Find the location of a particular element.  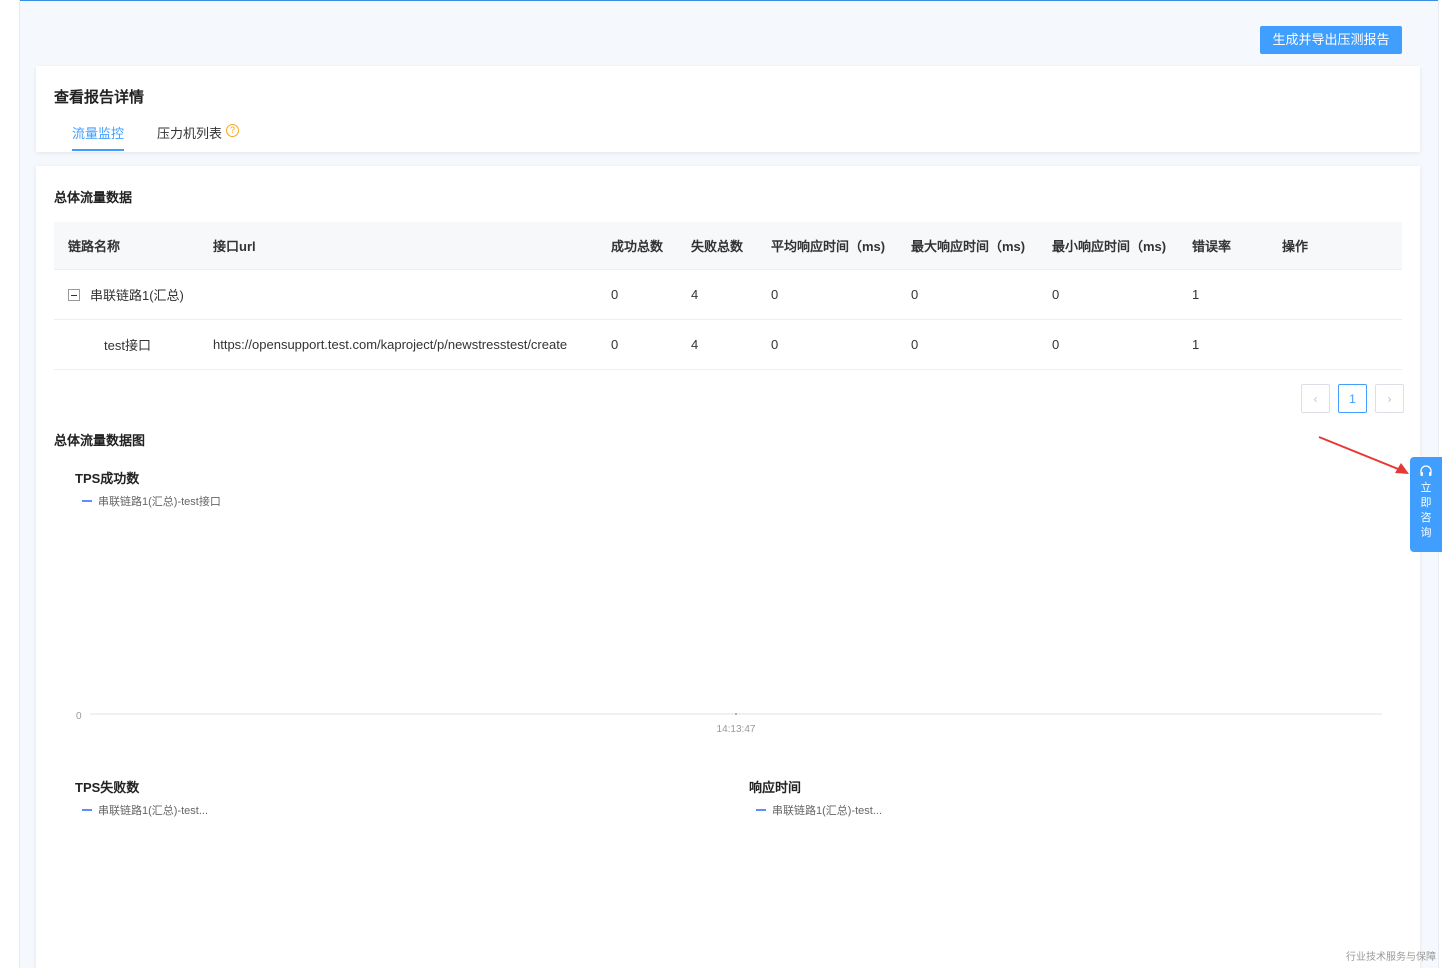

tab-label: 流量监控 is located at coordinates (98, 133).